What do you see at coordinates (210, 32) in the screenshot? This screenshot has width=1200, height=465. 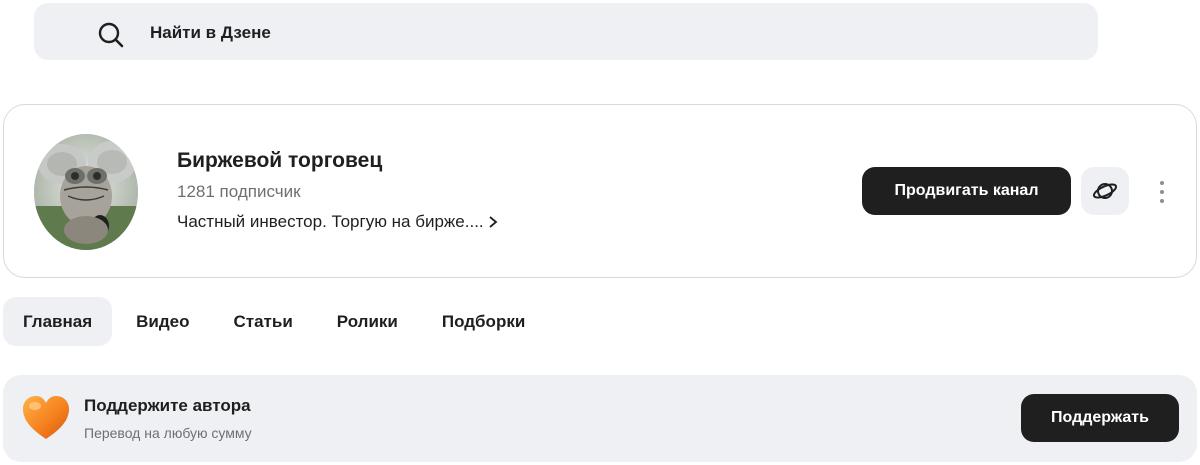 I see `search-placeholder: Найти в Дзене` at bounding box center [210, 32].